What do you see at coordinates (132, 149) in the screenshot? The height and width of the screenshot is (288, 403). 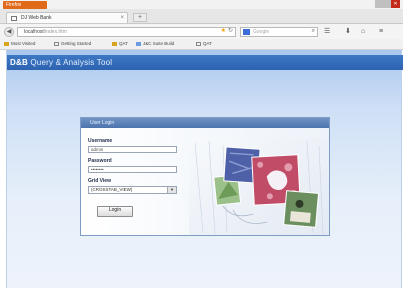 I see `username-field` at bounding box center [132, 149].